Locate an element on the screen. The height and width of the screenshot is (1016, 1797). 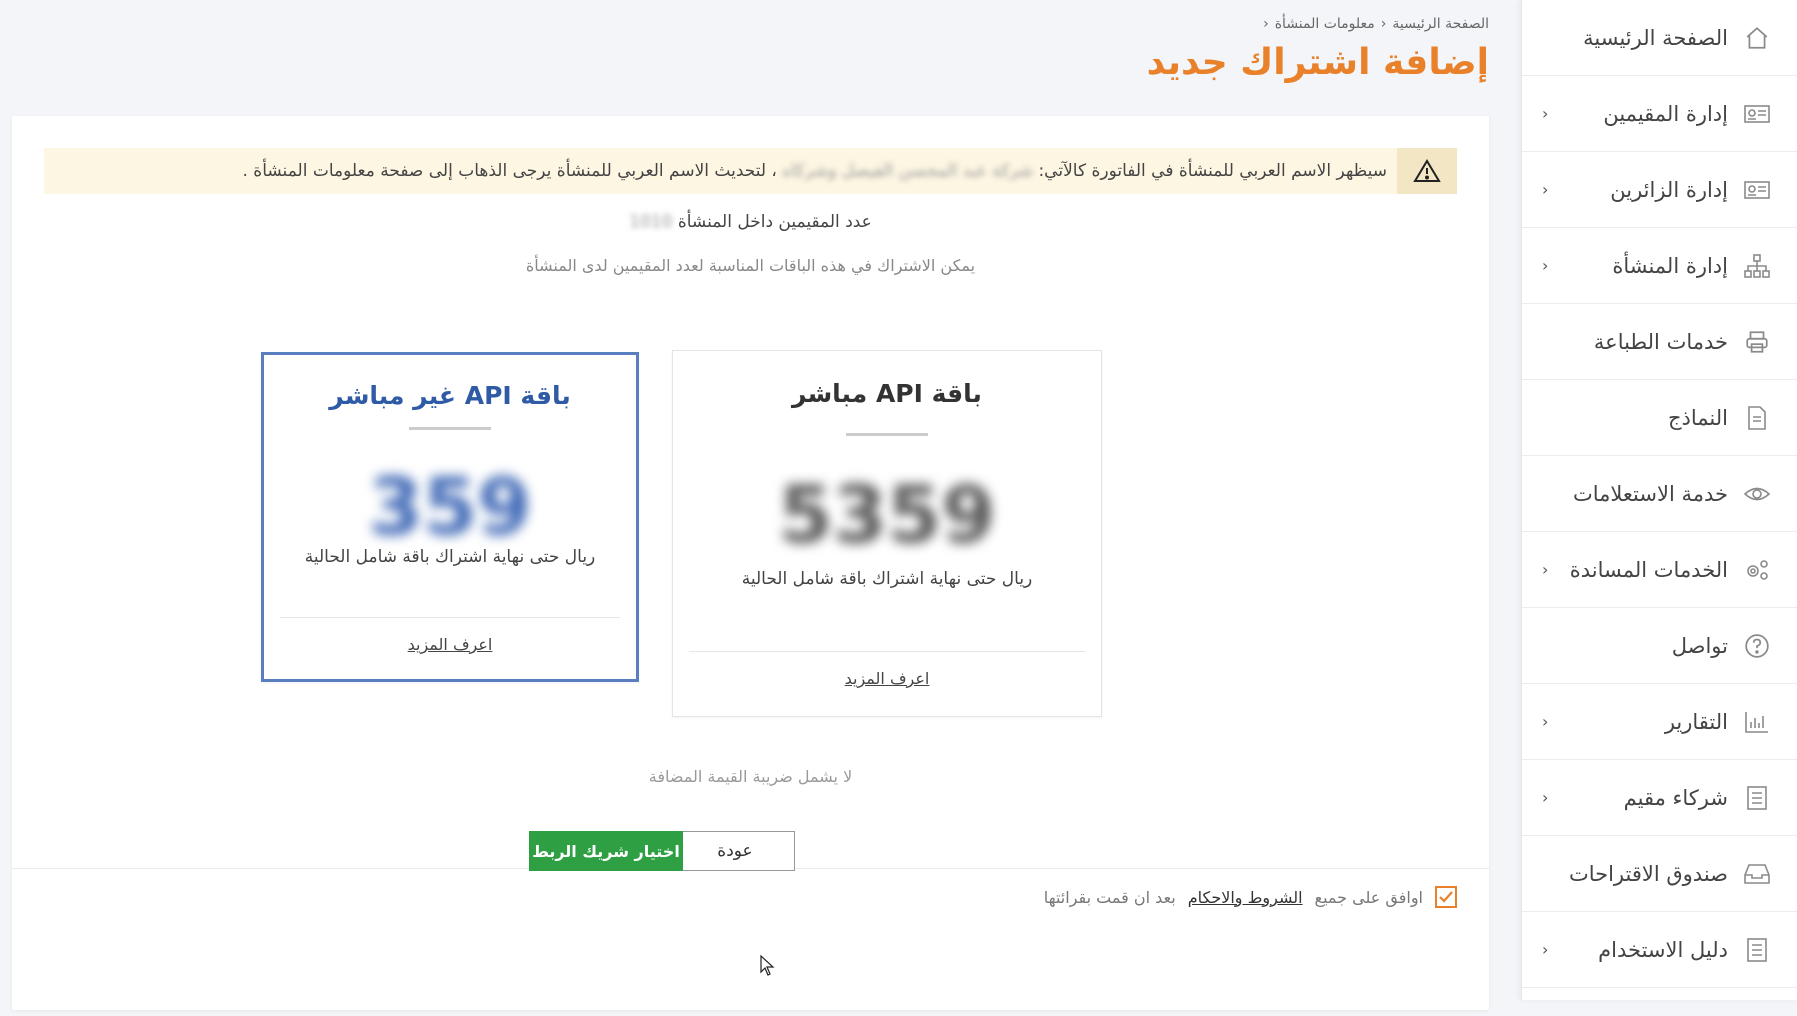
page-title: إضافة اشتراك جديد is located at coordinates (1317, 62).